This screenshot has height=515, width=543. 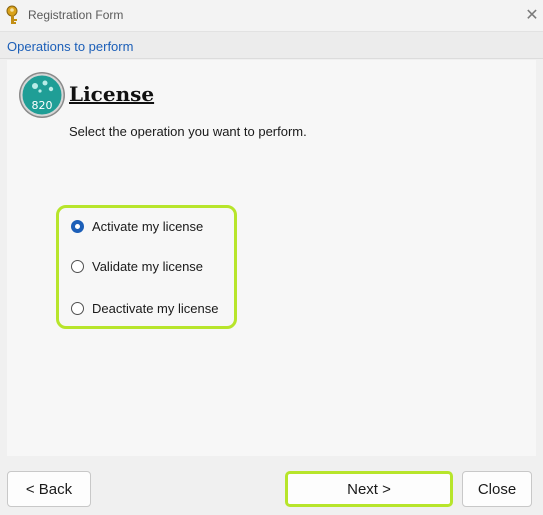 I want to click on close-icon: ✕, so click(x=532, y=15).